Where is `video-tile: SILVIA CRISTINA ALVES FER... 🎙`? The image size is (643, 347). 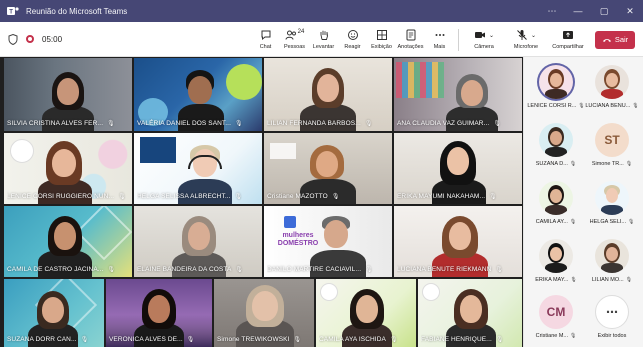
video-tile: SILVIA CRISTINA ALVES FER... 🎙 is located at coordinates (68, 94).